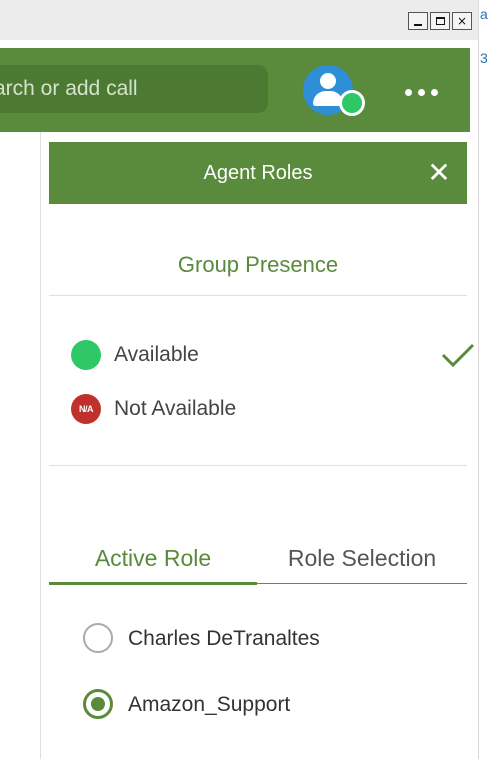  I want to click on radio-button-selected, so click(98, 704).